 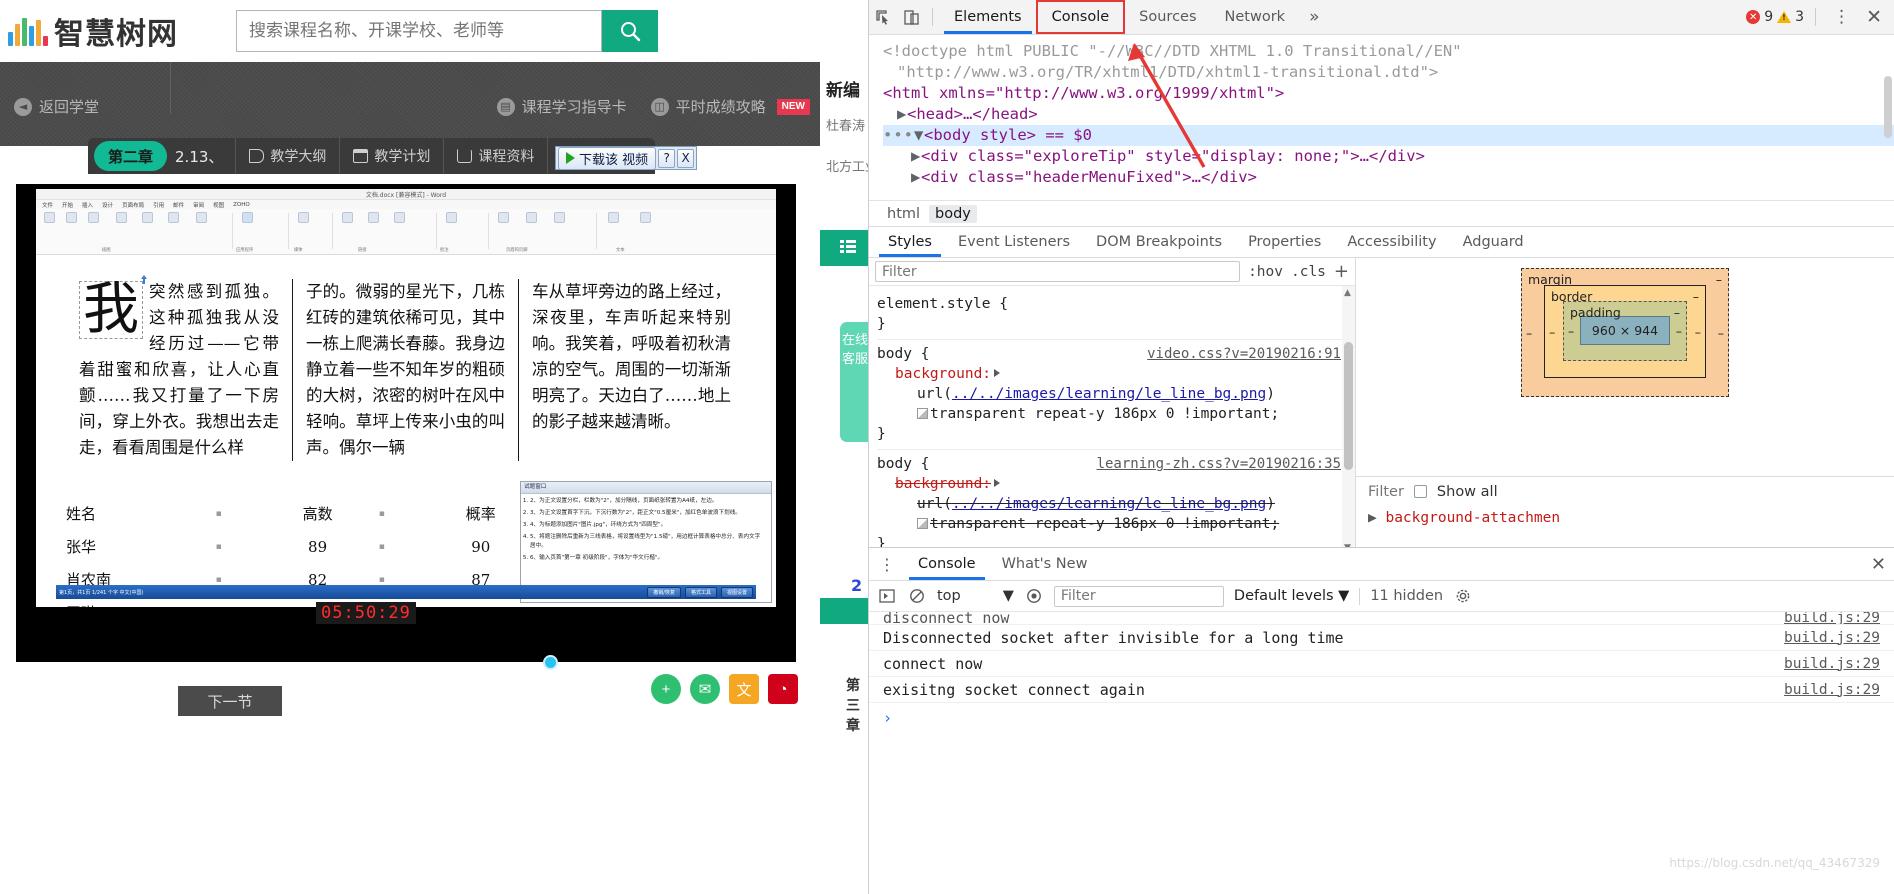 I want to click on chapter-chip: 第二章, so click(x=131, y=156).